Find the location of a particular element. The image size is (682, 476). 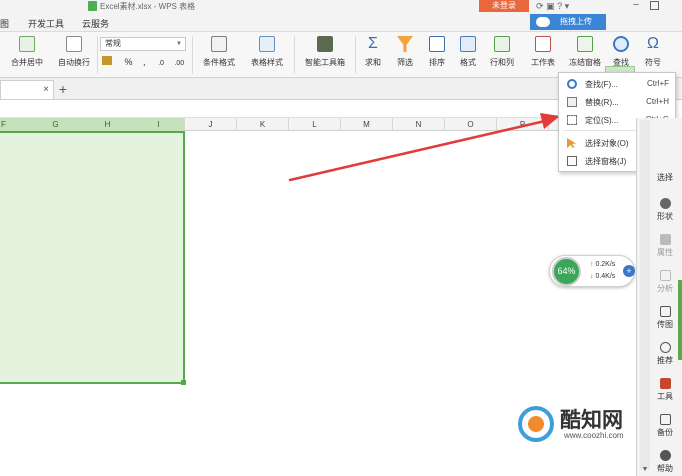

menu-item-cloud: 云服务 is located at coordinates (95, 23).